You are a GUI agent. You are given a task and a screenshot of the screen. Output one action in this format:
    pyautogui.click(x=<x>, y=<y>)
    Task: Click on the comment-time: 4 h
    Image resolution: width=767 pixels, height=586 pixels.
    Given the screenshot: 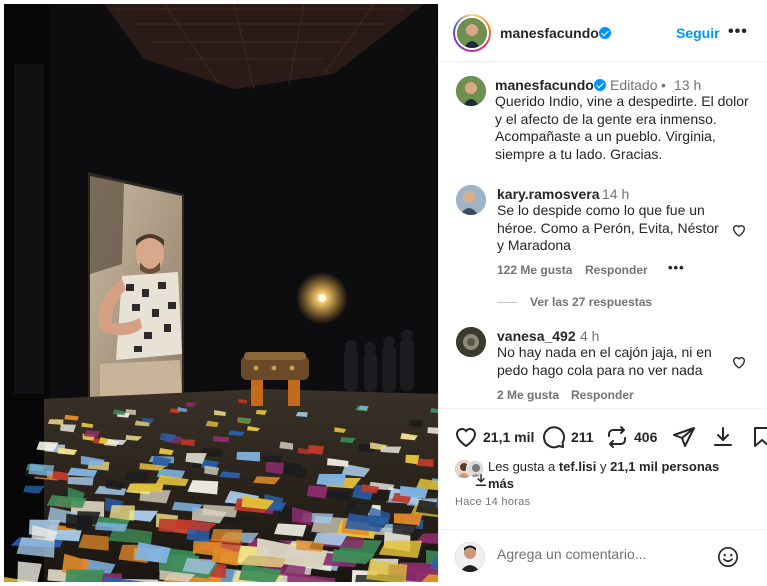 What is the action you would take?
    pyautogui.click(x=590, y=336)
    